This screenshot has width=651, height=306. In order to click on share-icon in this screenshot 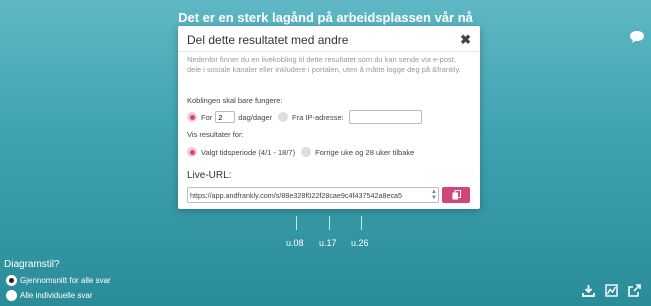, I will do `click(634, 290)`.